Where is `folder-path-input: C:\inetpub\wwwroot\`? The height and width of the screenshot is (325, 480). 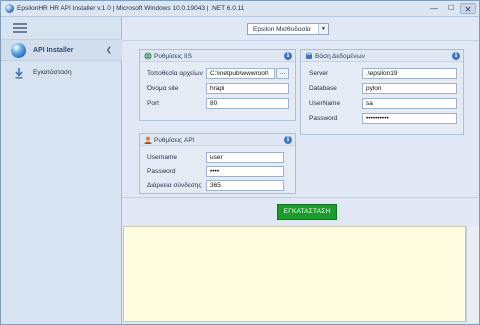 folder-path-input: C:\inetpub\wwwroot\ is located at coordinates (240, 73).